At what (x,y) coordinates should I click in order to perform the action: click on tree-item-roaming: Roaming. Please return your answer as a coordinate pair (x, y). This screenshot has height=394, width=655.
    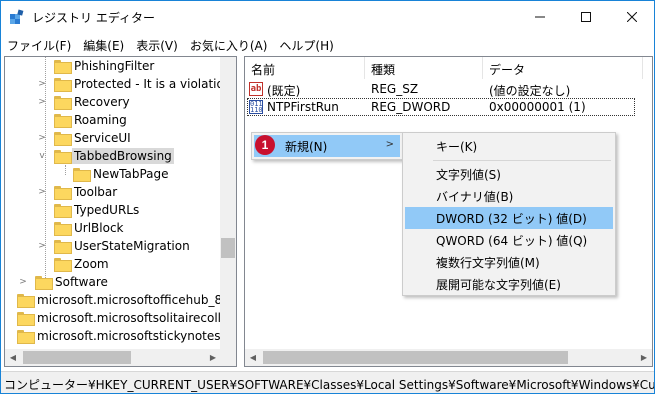
    Looking at the image, I should click on (113, 120).